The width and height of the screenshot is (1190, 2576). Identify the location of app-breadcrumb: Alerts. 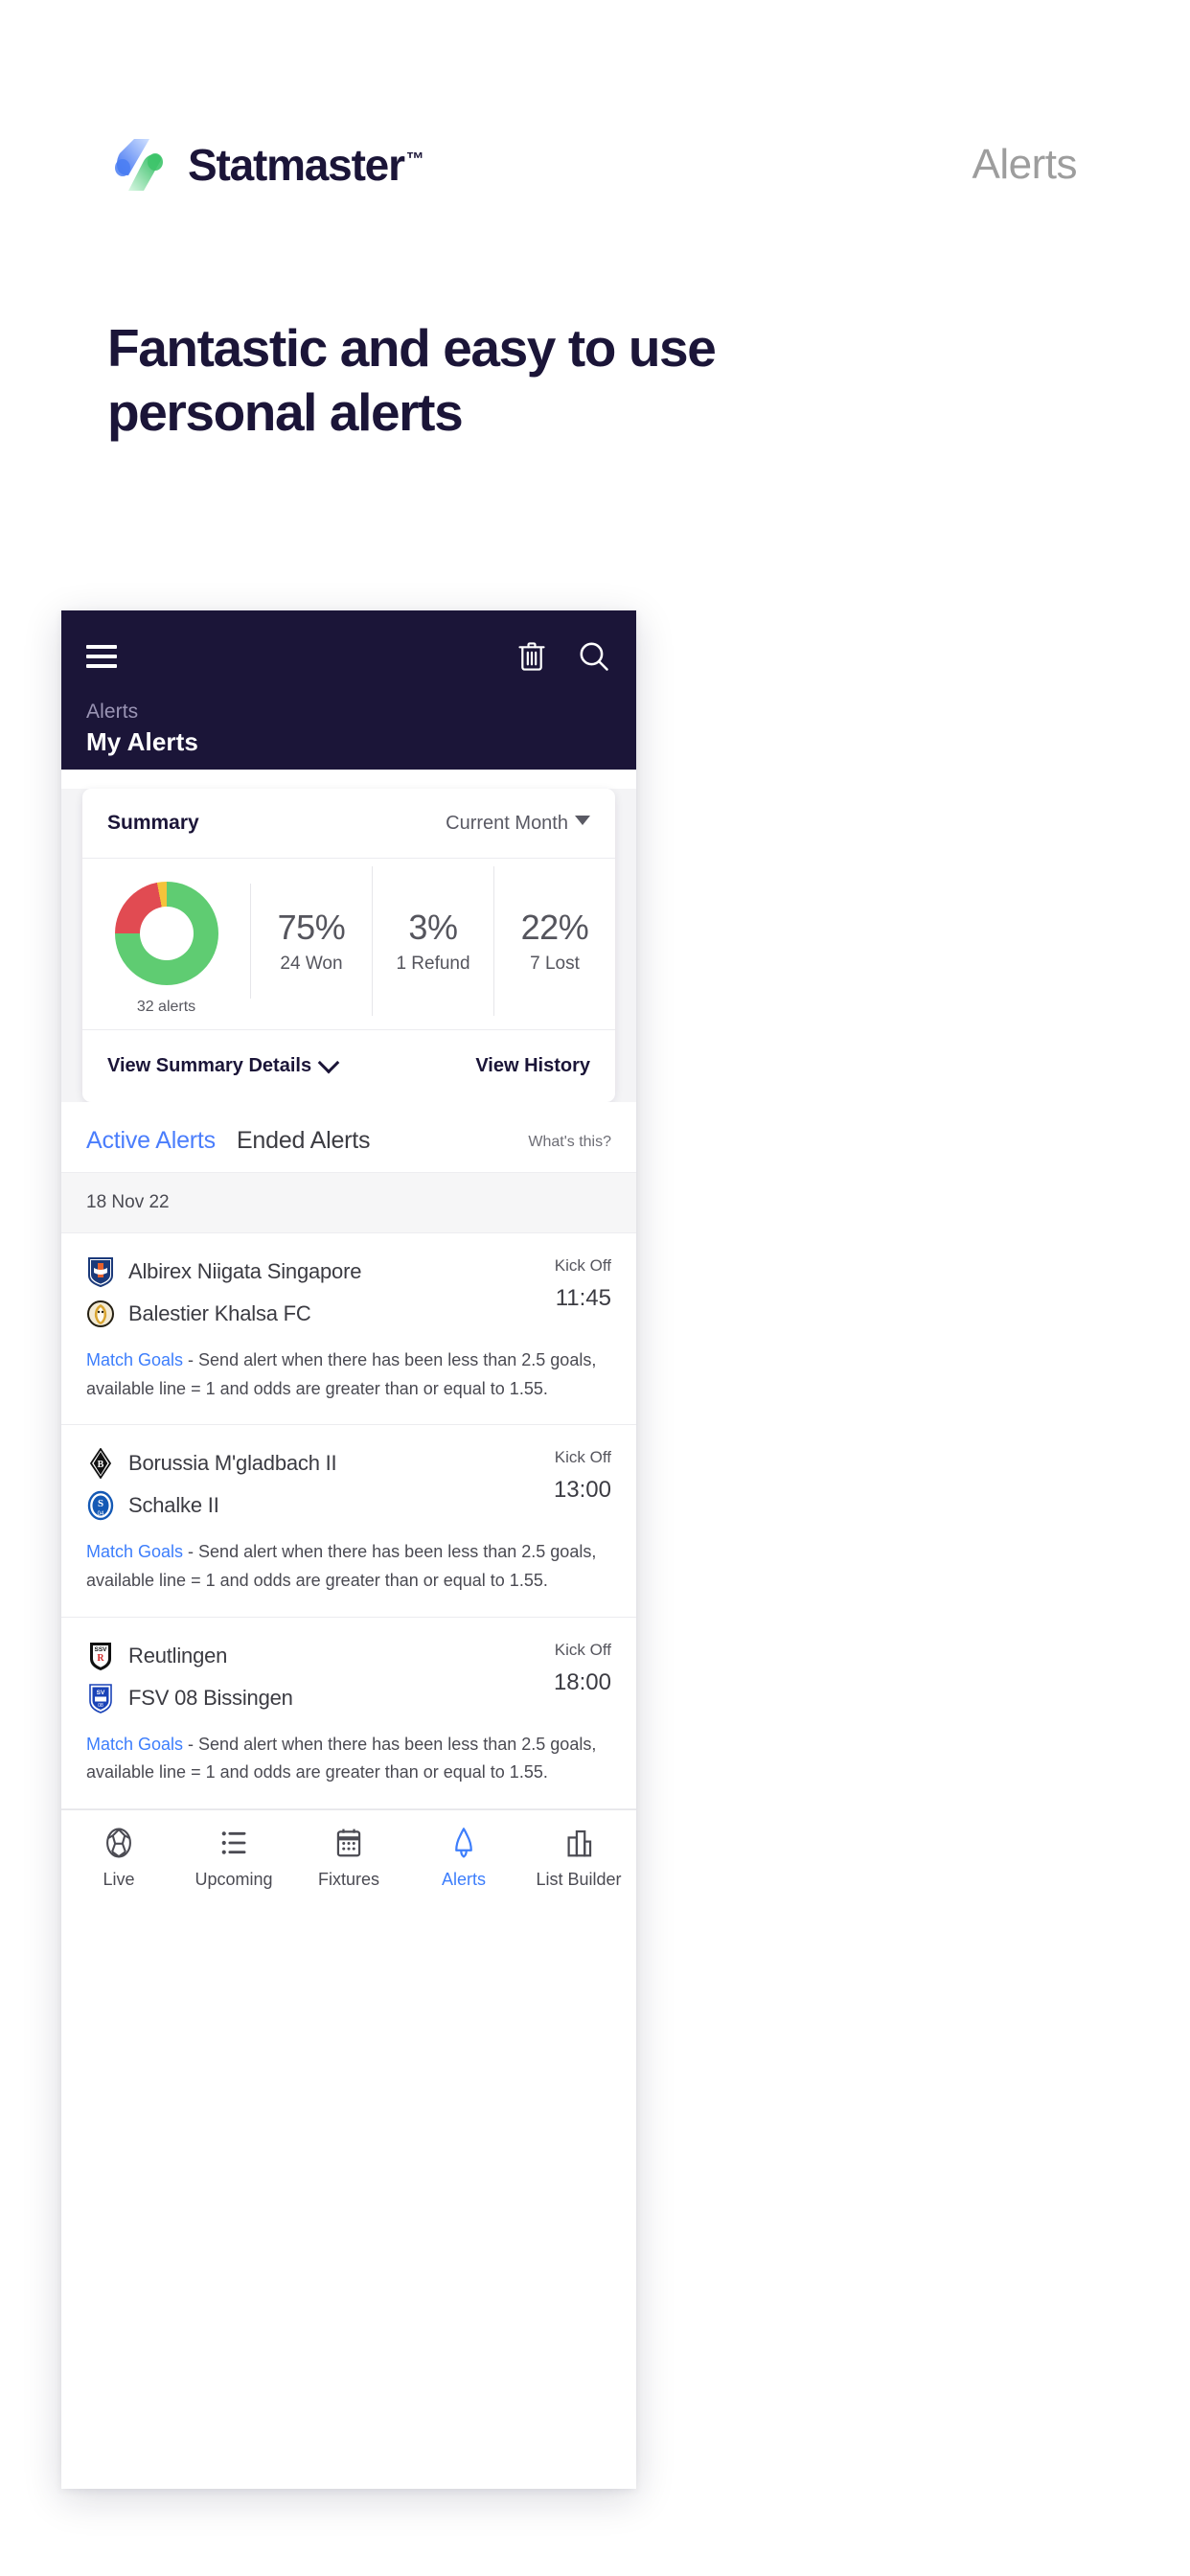
(113, 712).